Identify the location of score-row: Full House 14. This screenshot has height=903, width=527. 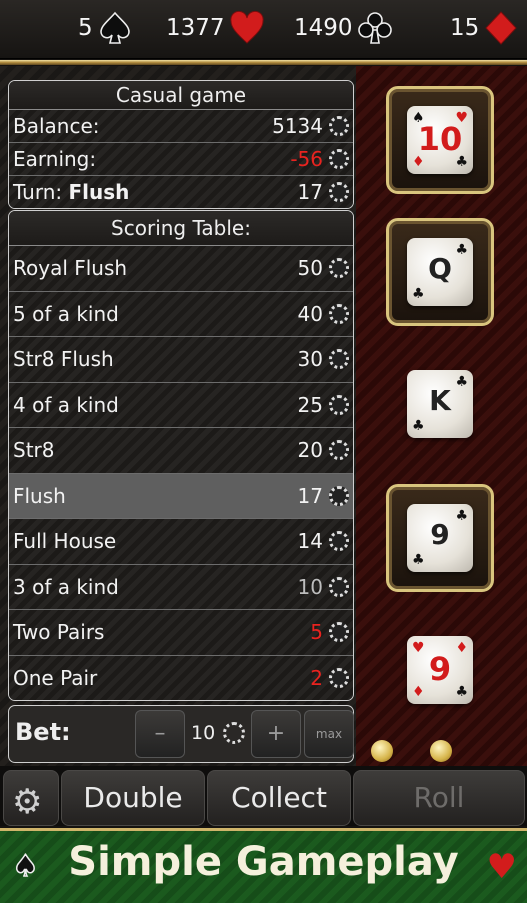
(181, 542).